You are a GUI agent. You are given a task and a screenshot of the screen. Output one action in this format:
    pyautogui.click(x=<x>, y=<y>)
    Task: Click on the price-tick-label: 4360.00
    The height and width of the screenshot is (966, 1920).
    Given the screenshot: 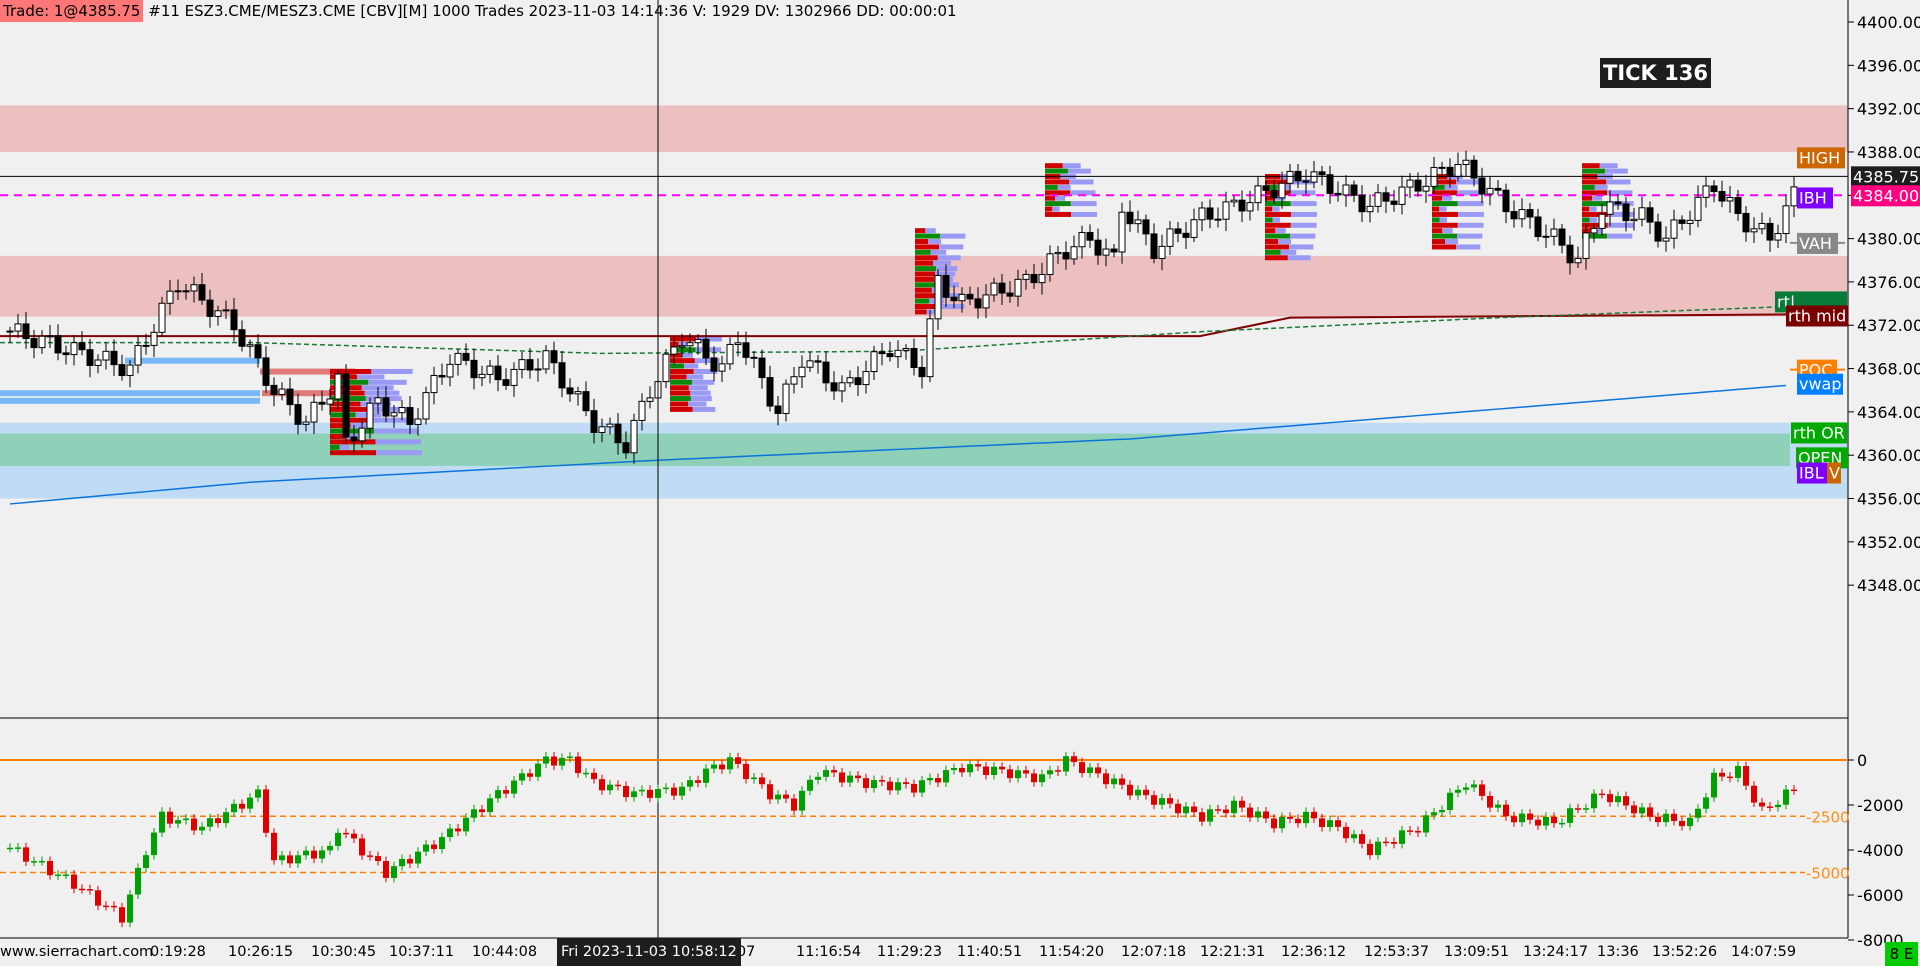 What is the action you would take?
    pyautogui.click(x=1888, y=455)
    